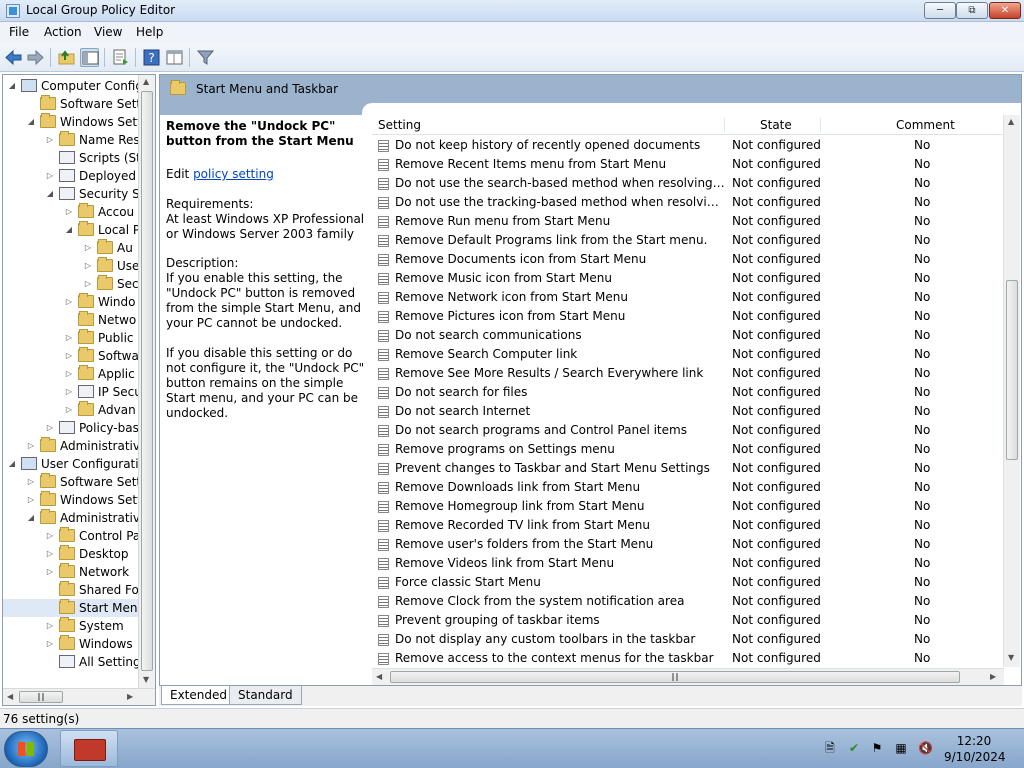 This screenshot has width=1024, height=768. I want to click on tree-item: ▷ Advan, so click(71, 410).